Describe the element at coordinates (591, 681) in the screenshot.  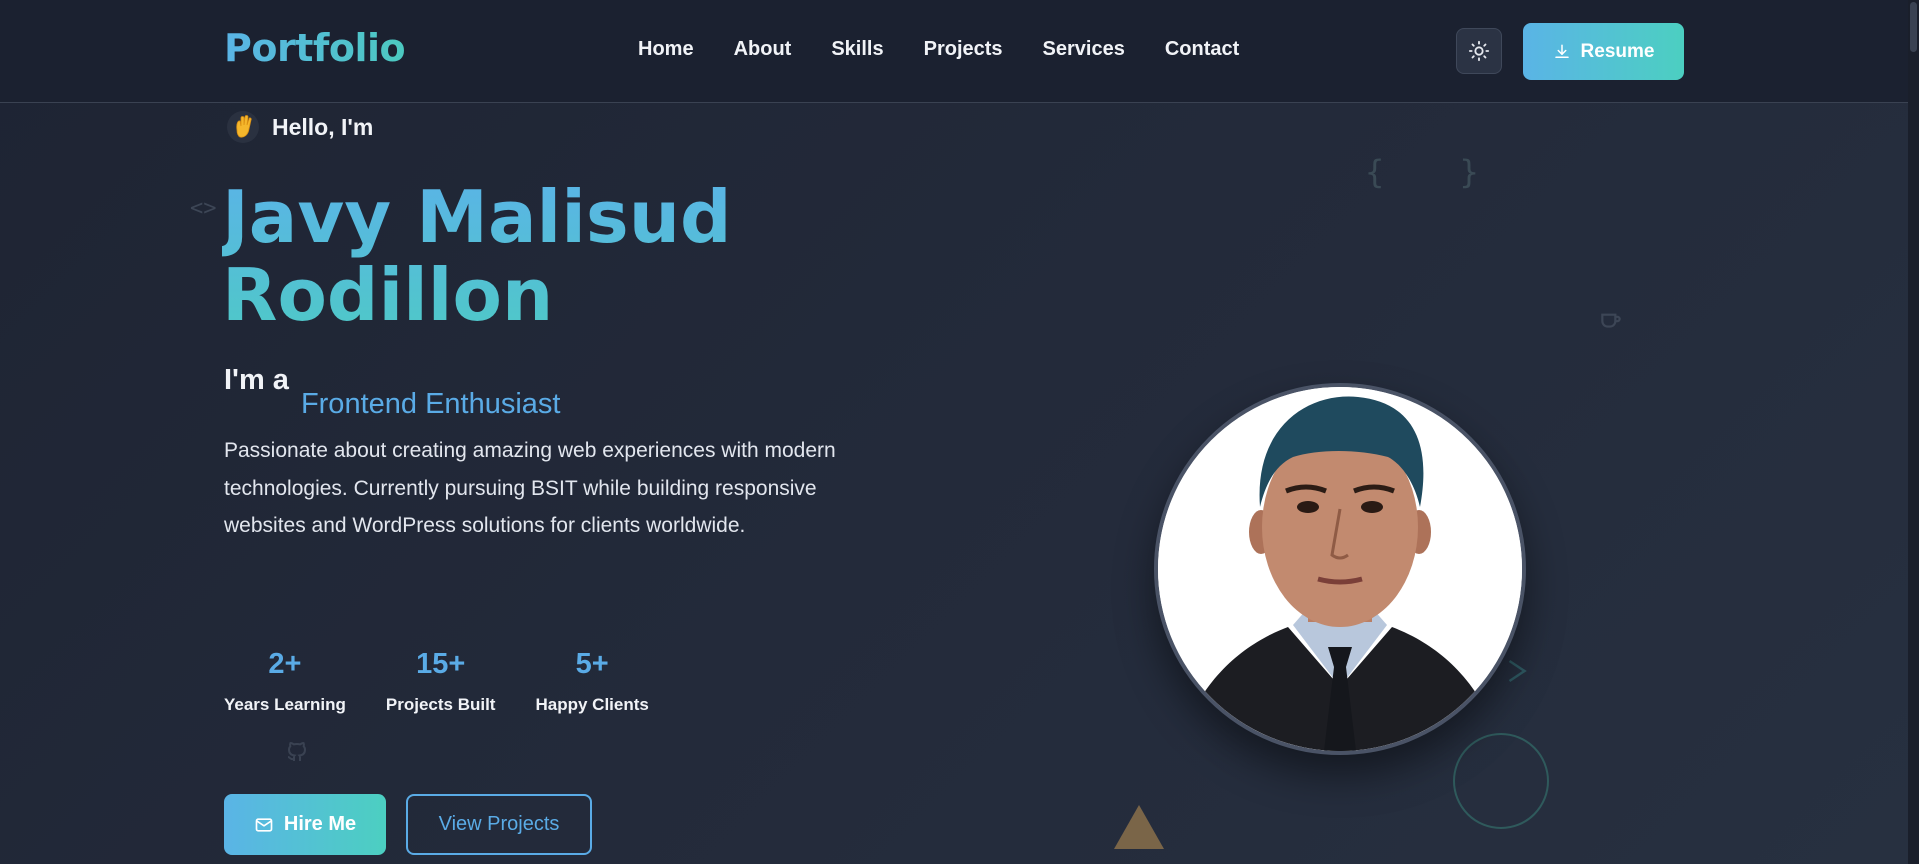
I see `stat-clients: 5+ Happy Clients` at that location.